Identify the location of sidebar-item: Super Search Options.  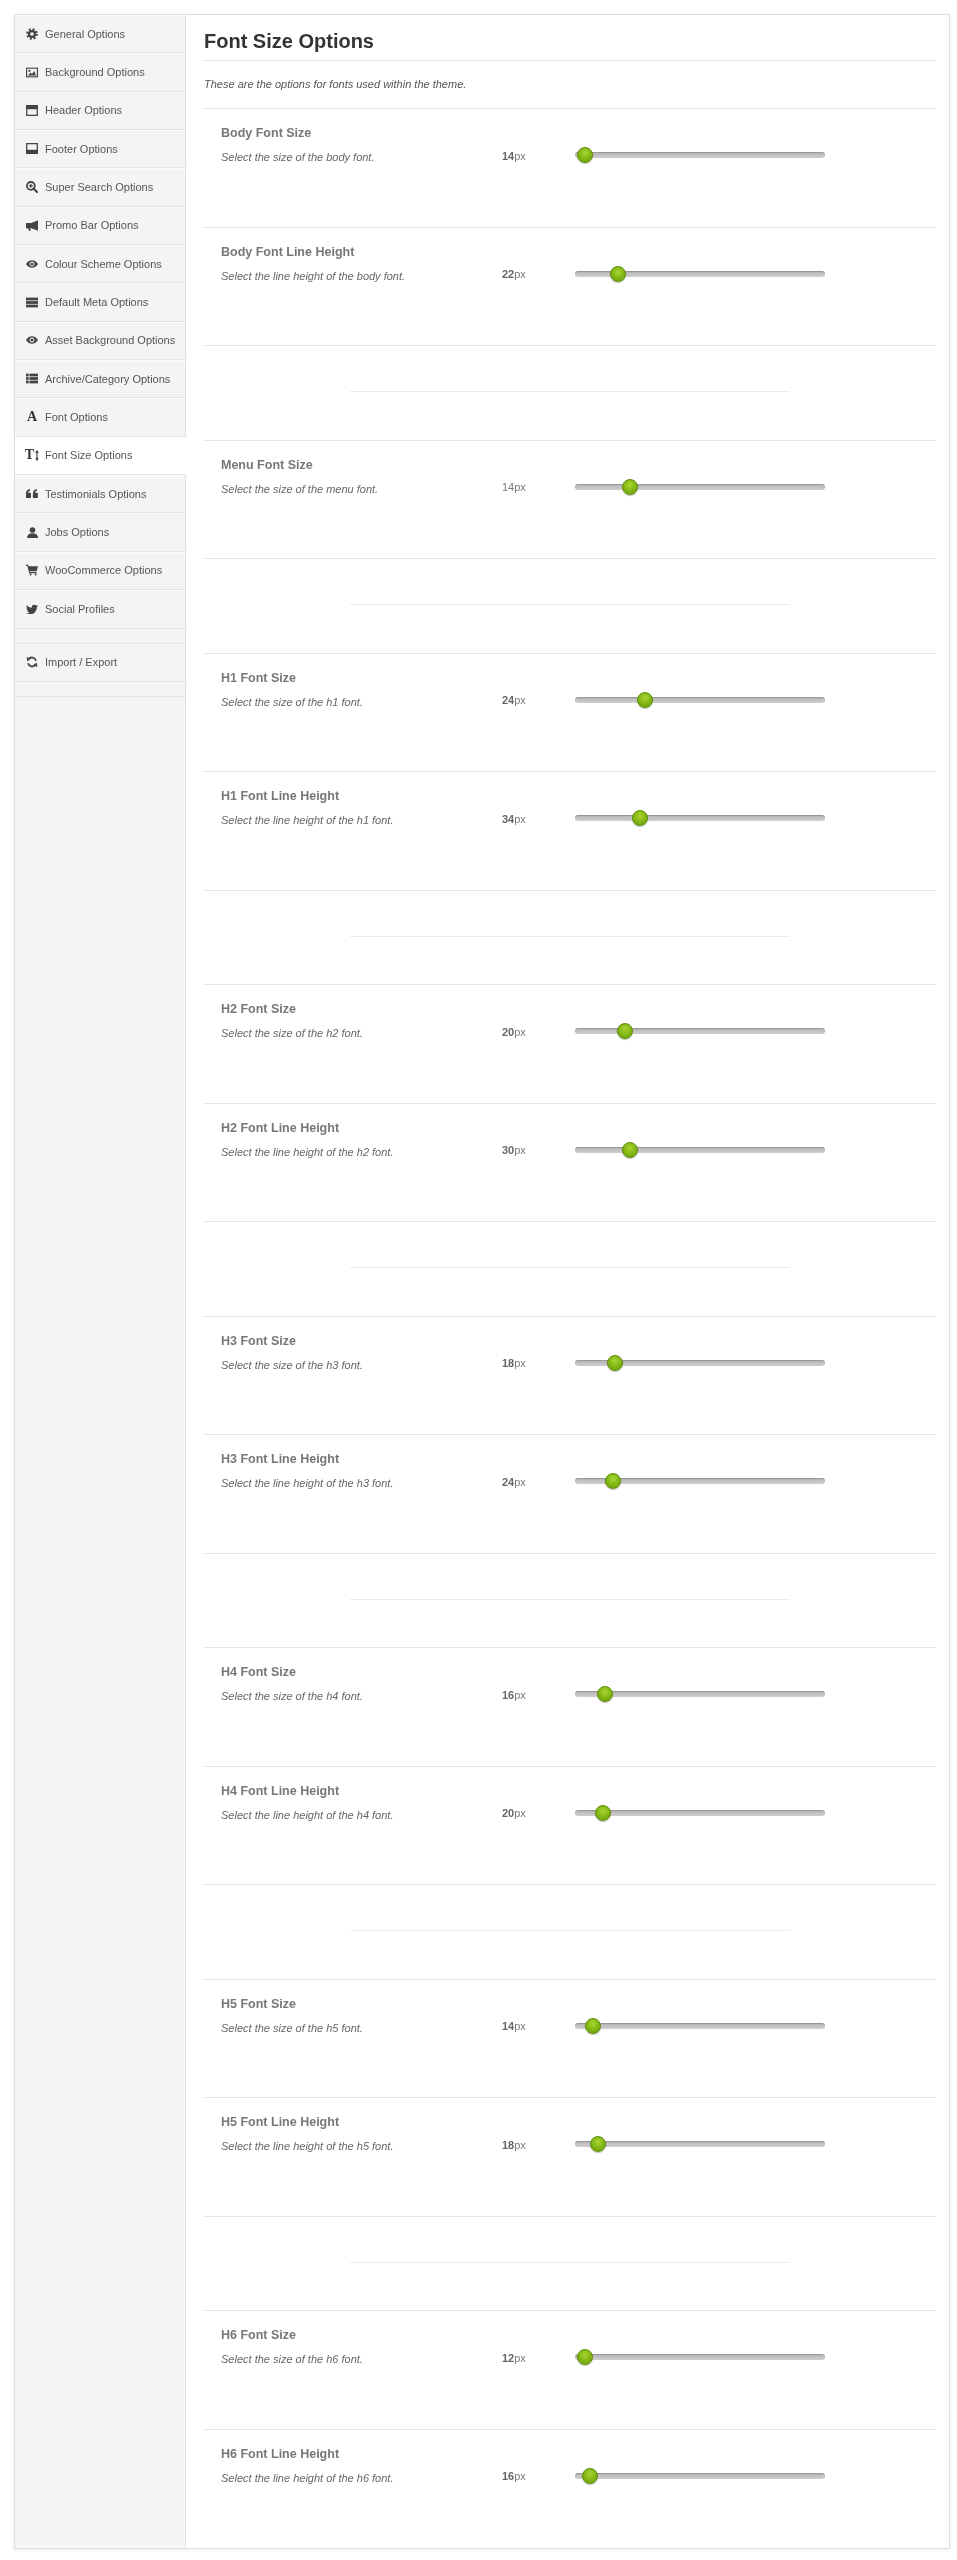
(100, 187).